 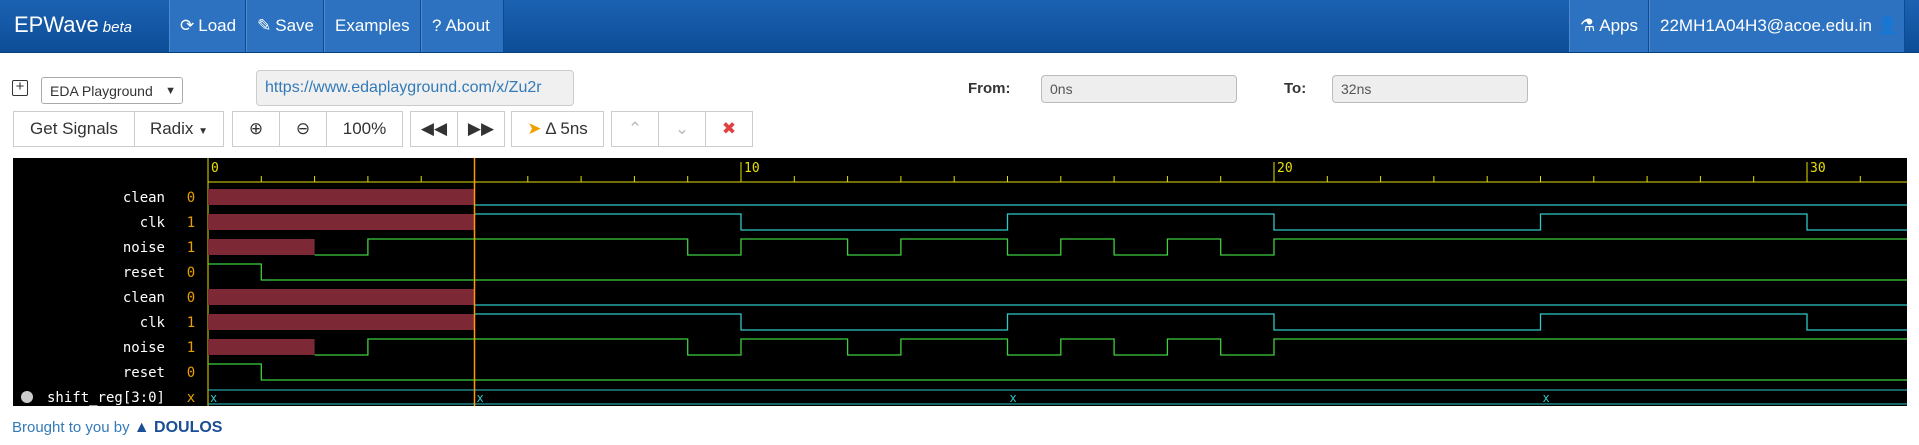 I want to click on url-field: https://www.edaplayground.com/x/Zu2r, so click(x=415, y=88).